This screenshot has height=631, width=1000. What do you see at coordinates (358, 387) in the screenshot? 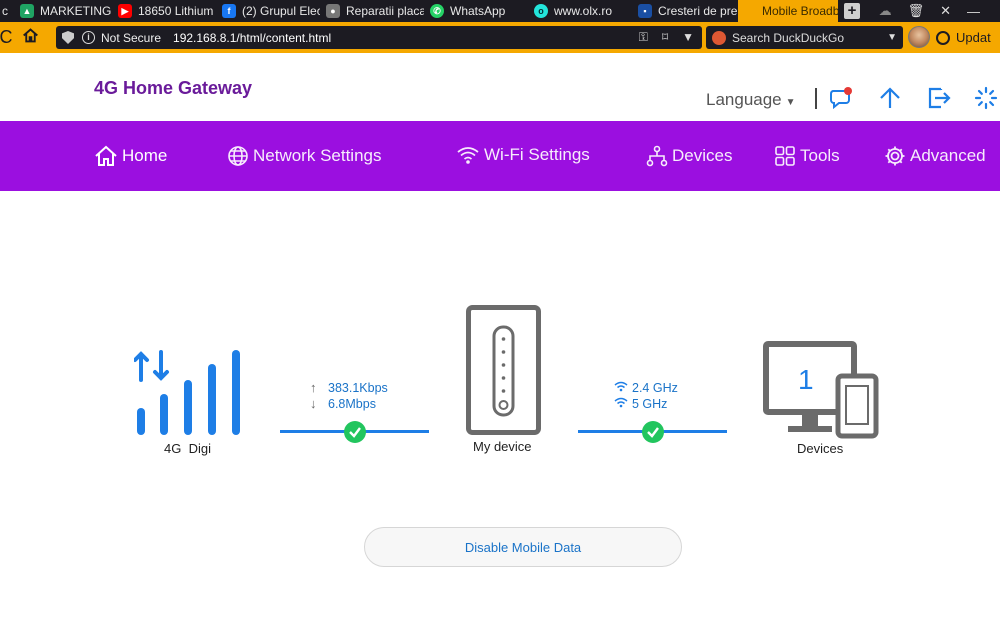
I see `upload-rate-value: 383.1Kbps` at bounding box center [358, 387].